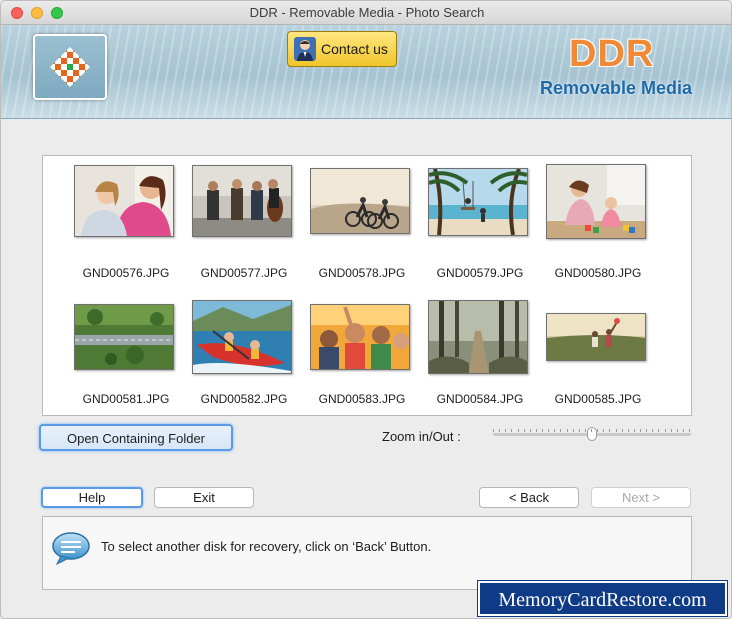 The height and width of the screenshot is (619, 732). Describe the element at coordinates (362, 273) in the screenshot. I see `photo-filename: GND00578.JPG` at that location.